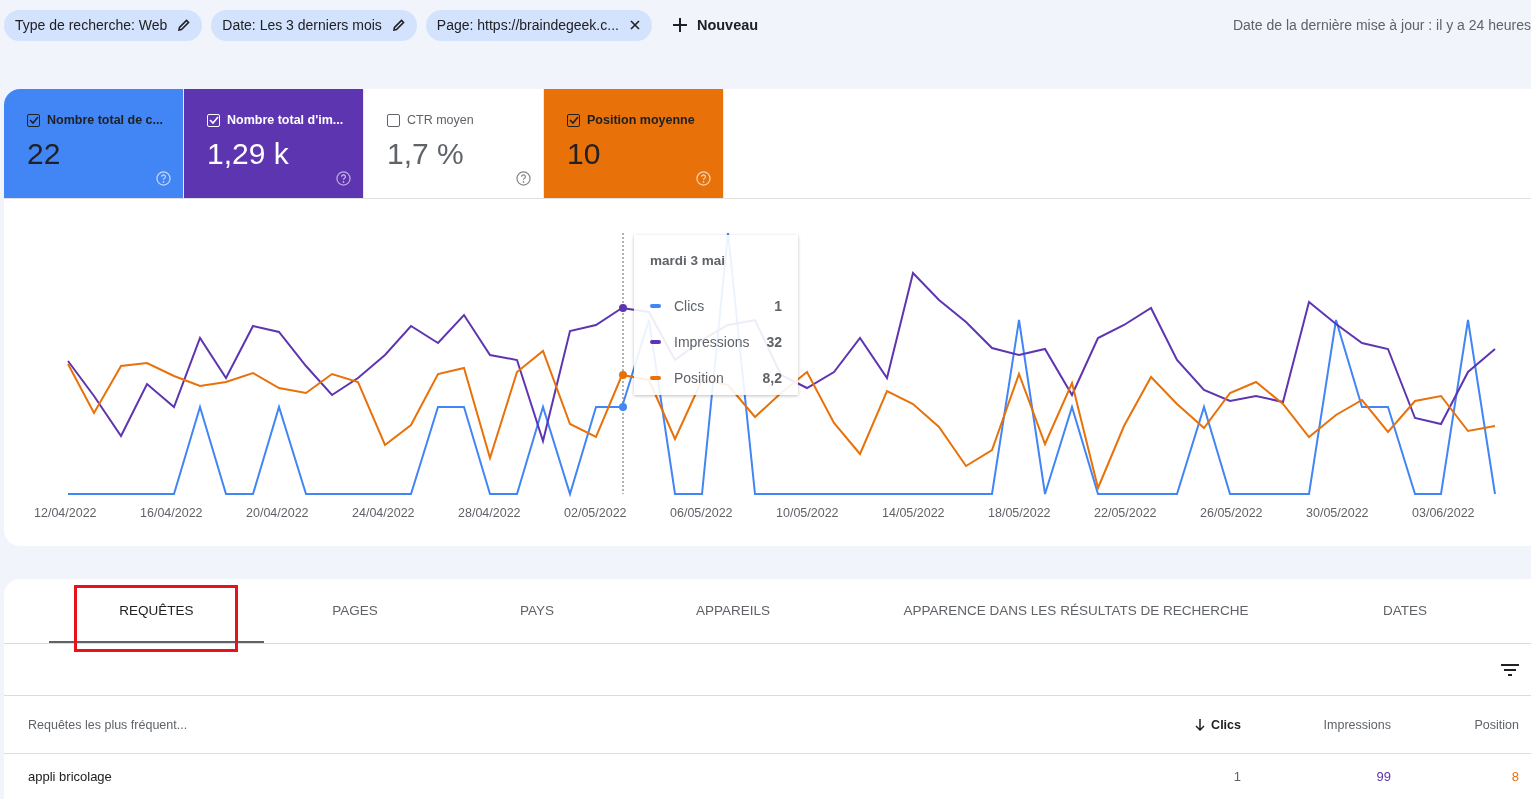 The image size is (1531, 799). Describe the element at coordinates (1381, 25) in the screenshot. I see `last-update-text: Date de la dernière mise à jour : il y a 24 heures` at that location.